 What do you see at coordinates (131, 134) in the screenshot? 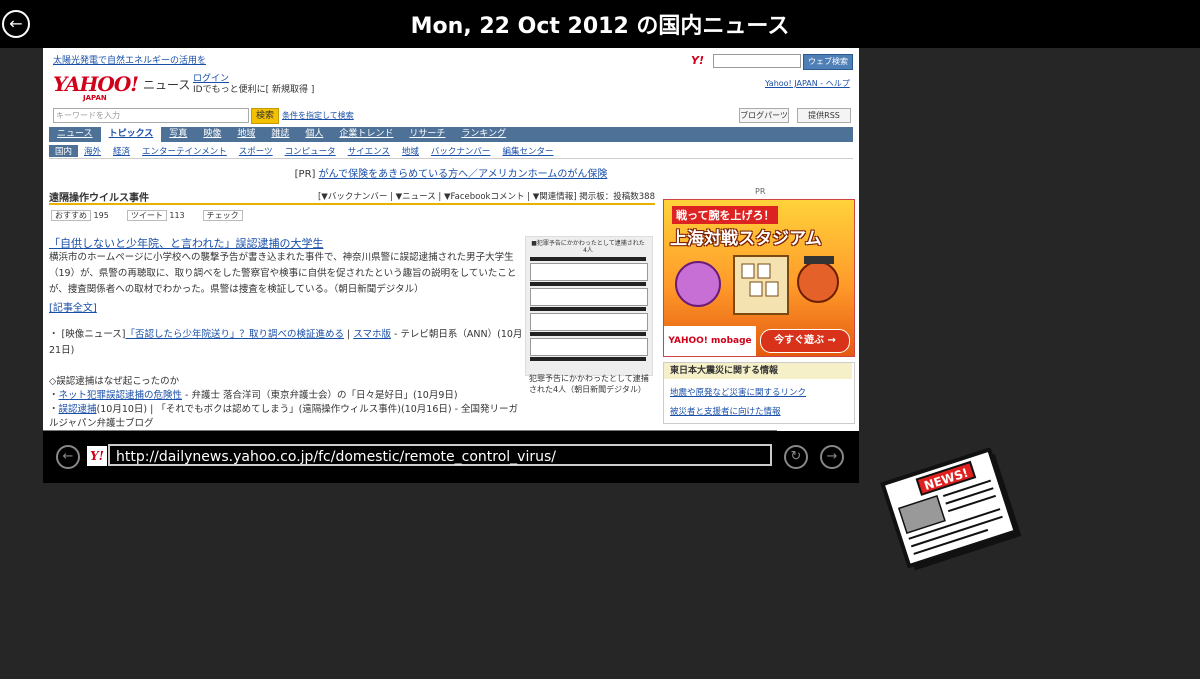
I see `nav-item-topics: トピックス` at bounding box center [131, 134].